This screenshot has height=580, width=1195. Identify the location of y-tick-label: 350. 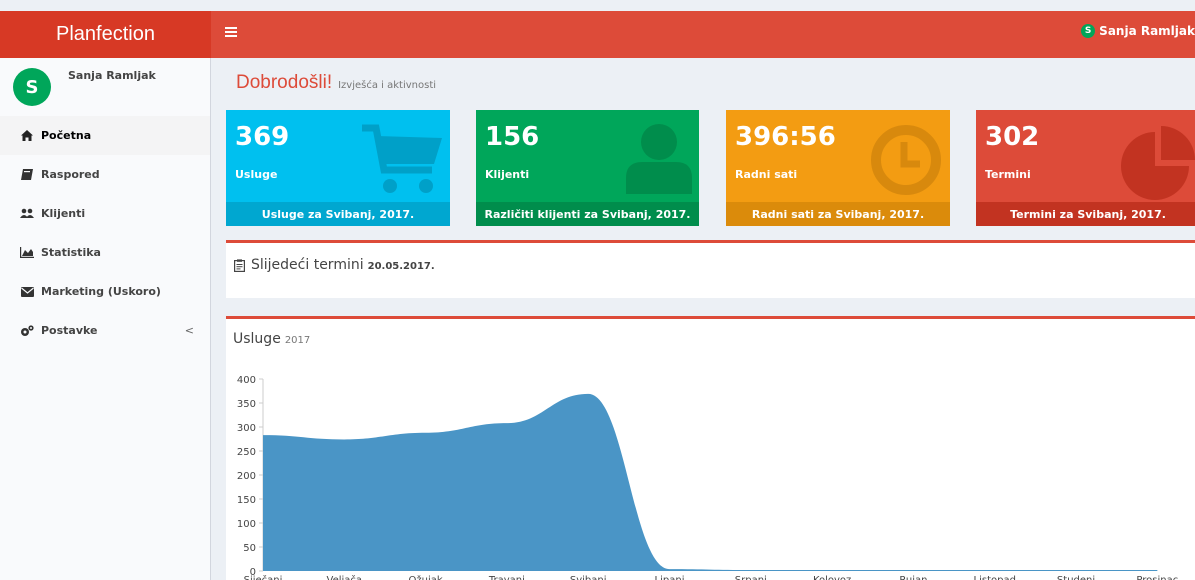
(246, 404).